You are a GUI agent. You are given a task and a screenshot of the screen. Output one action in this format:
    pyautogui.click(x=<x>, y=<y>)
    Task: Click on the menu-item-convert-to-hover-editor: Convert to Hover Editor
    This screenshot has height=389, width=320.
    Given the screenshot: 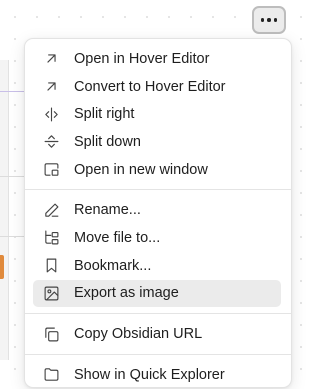 What is the action you would take?
    pyautogui.click(x=157, y=87)
    